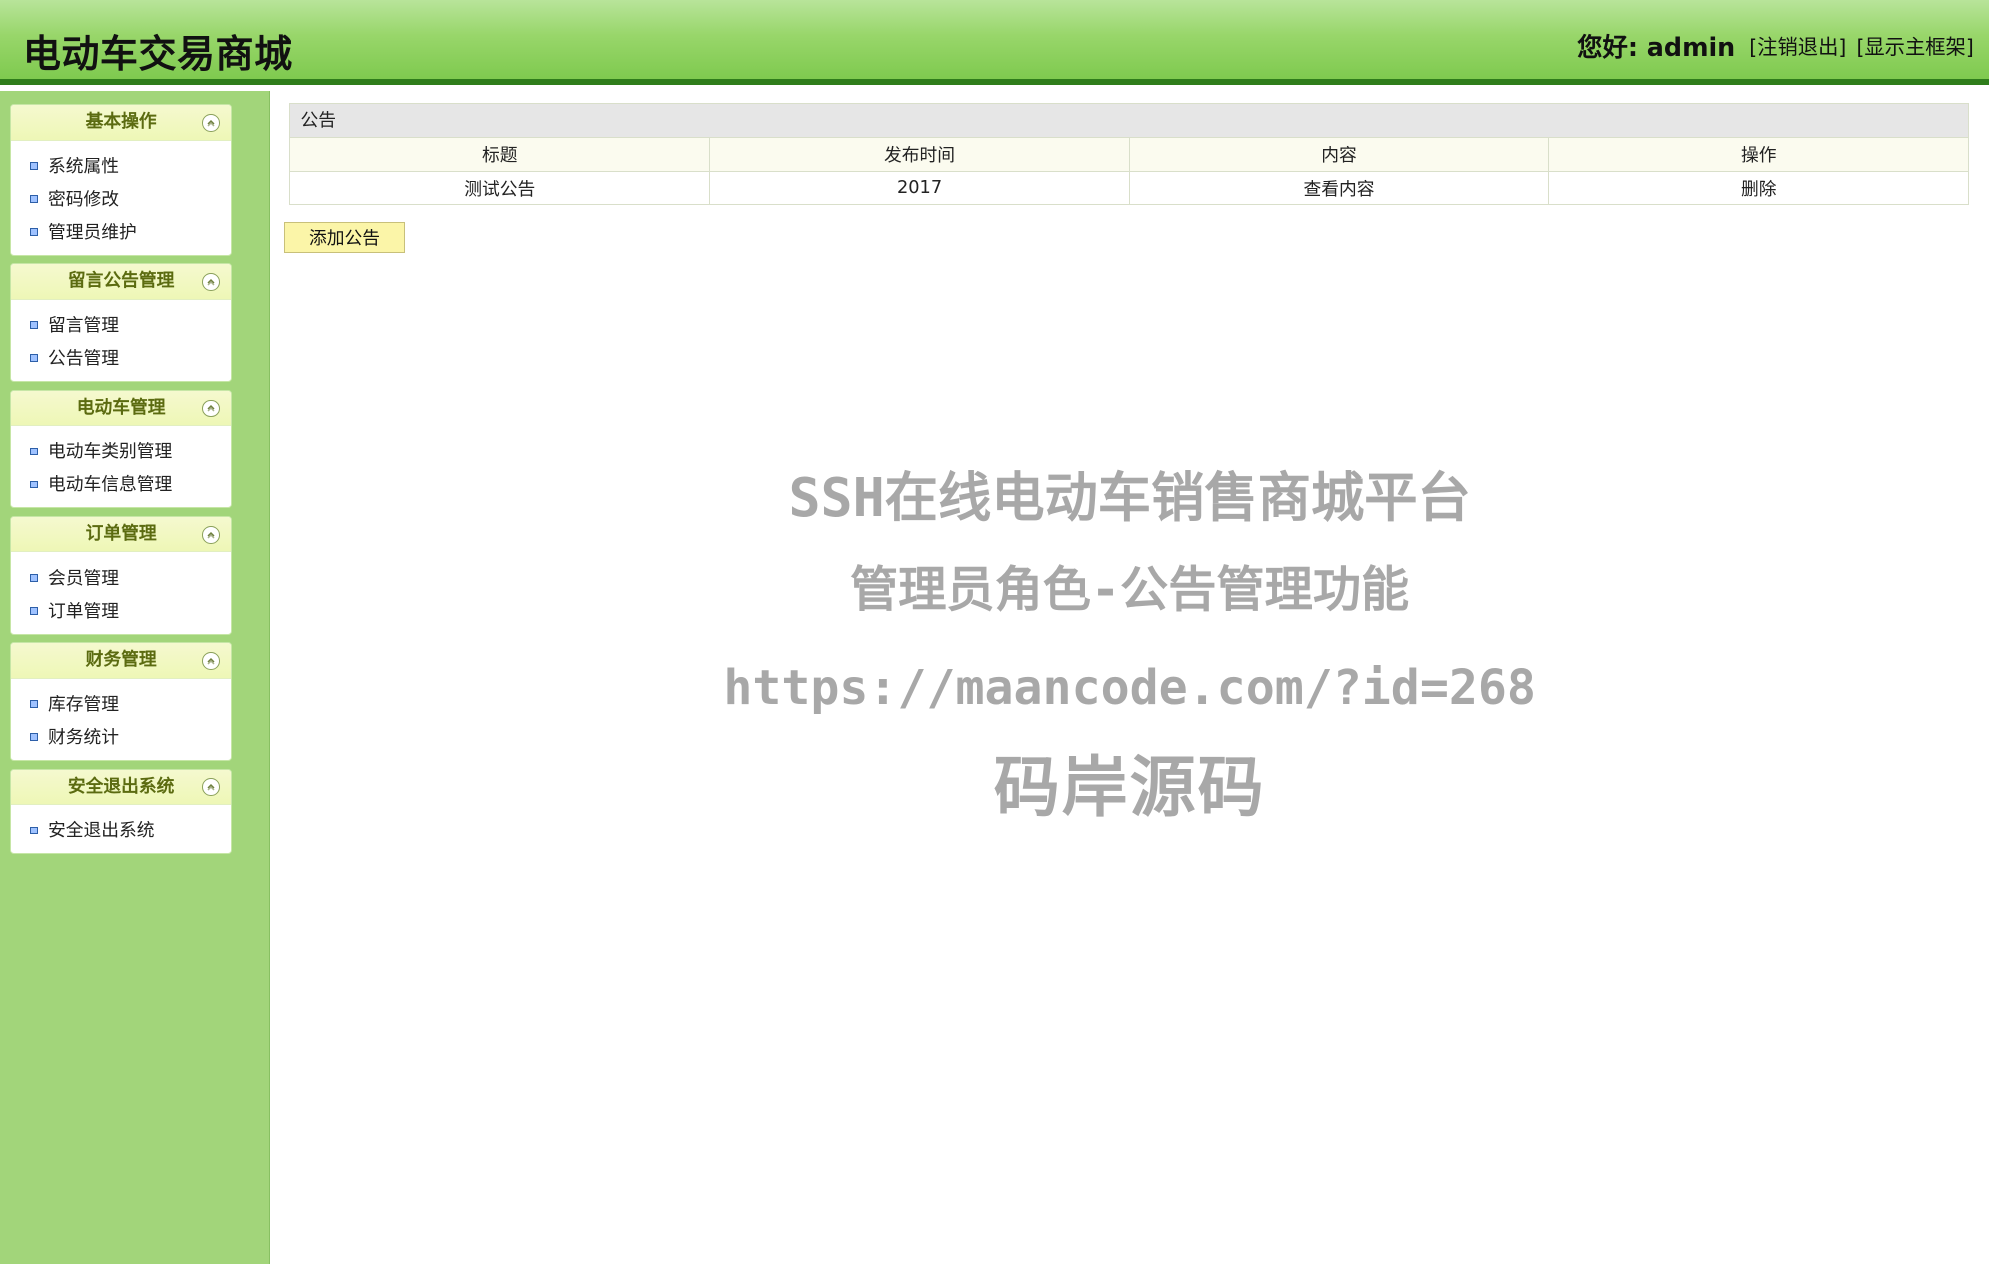 The width and height of the screenshot is (1989, 1264). What do you see at coordinates (83, 166) in the screenshot?
I see `sidebar-item-label: 系统属性` at bounding box center [83, 166].